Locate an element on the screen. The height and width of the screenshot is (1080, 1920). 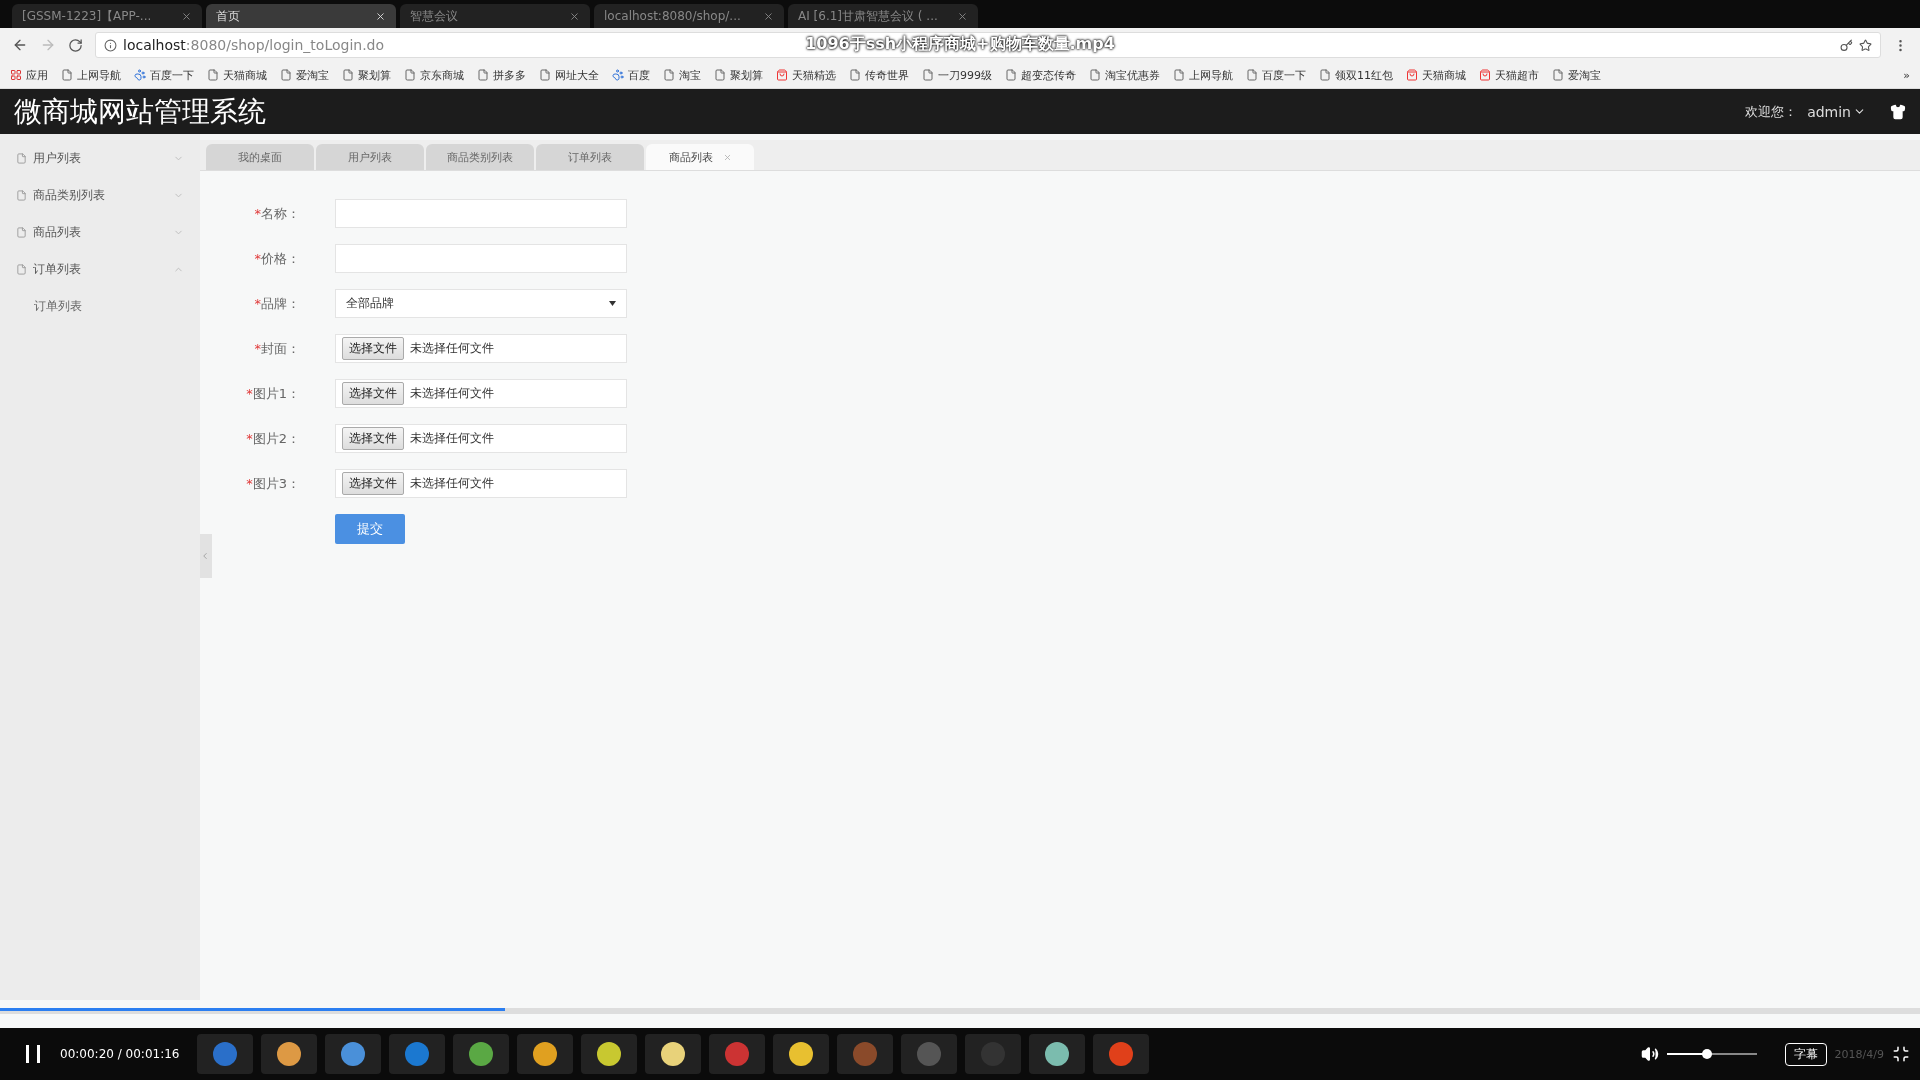
volume-icon is located at coordinates (1649, 1054).